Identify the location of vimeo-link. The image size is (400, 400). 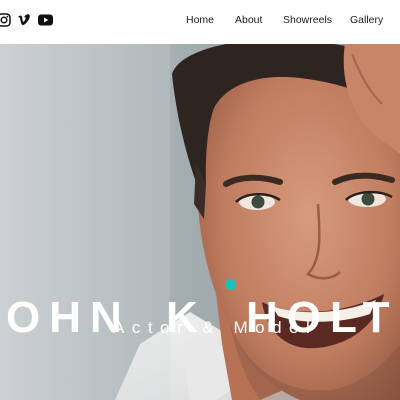
(25, 20).